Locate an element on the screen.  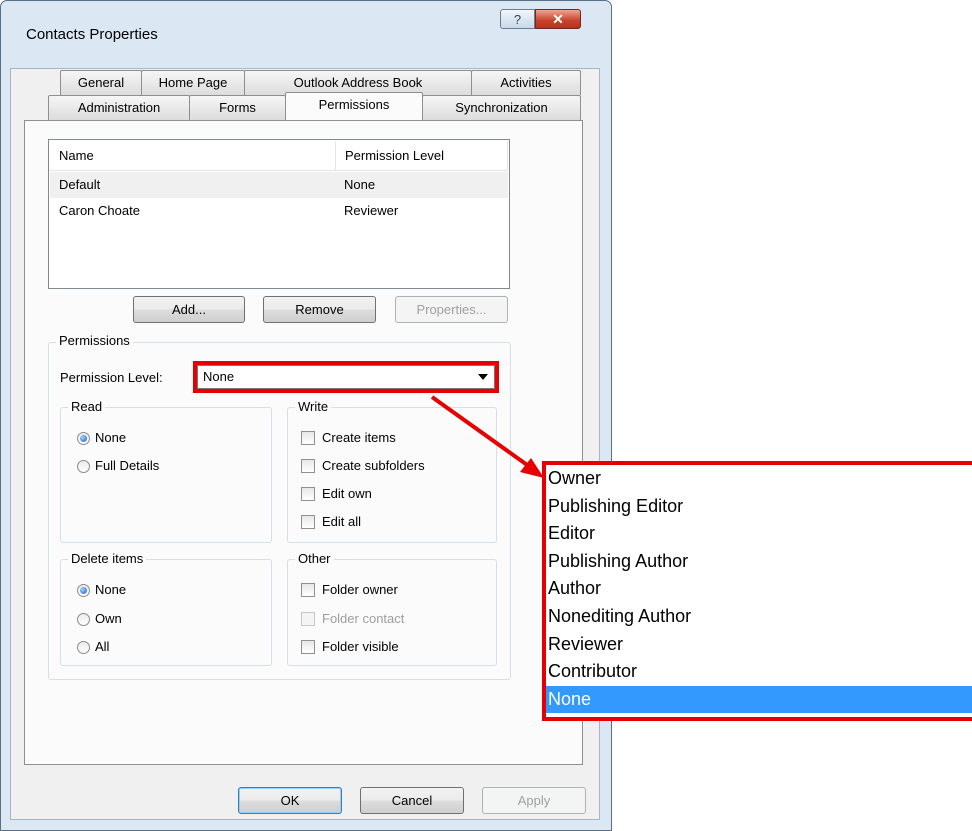
row-name: Caron Choate is located at coordinates (99, 210).